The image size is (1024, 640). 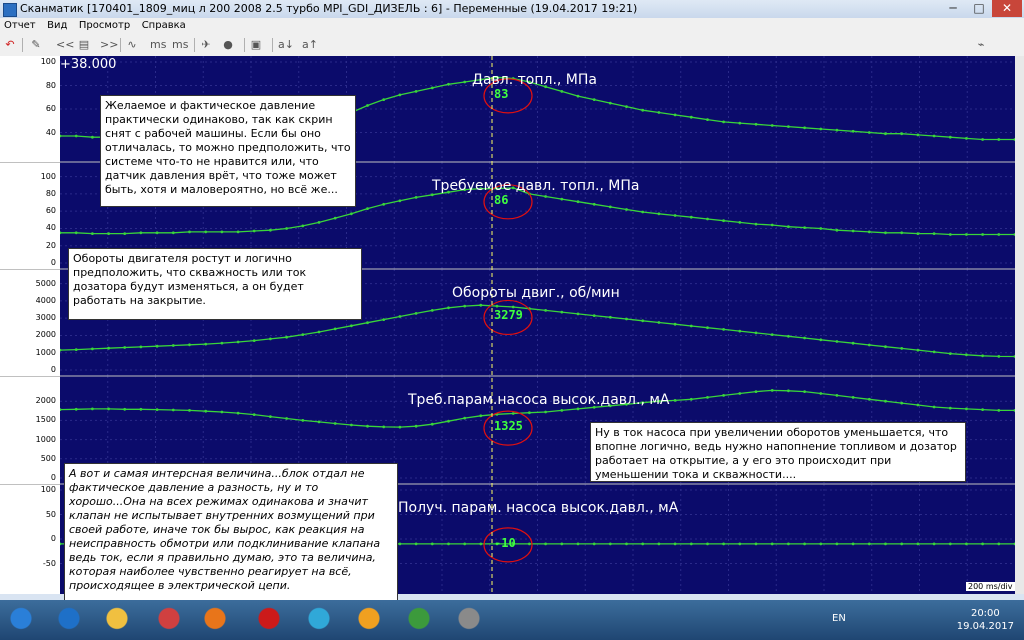 I want to click on menu-report: Отчет, so click(x=20, y=25).